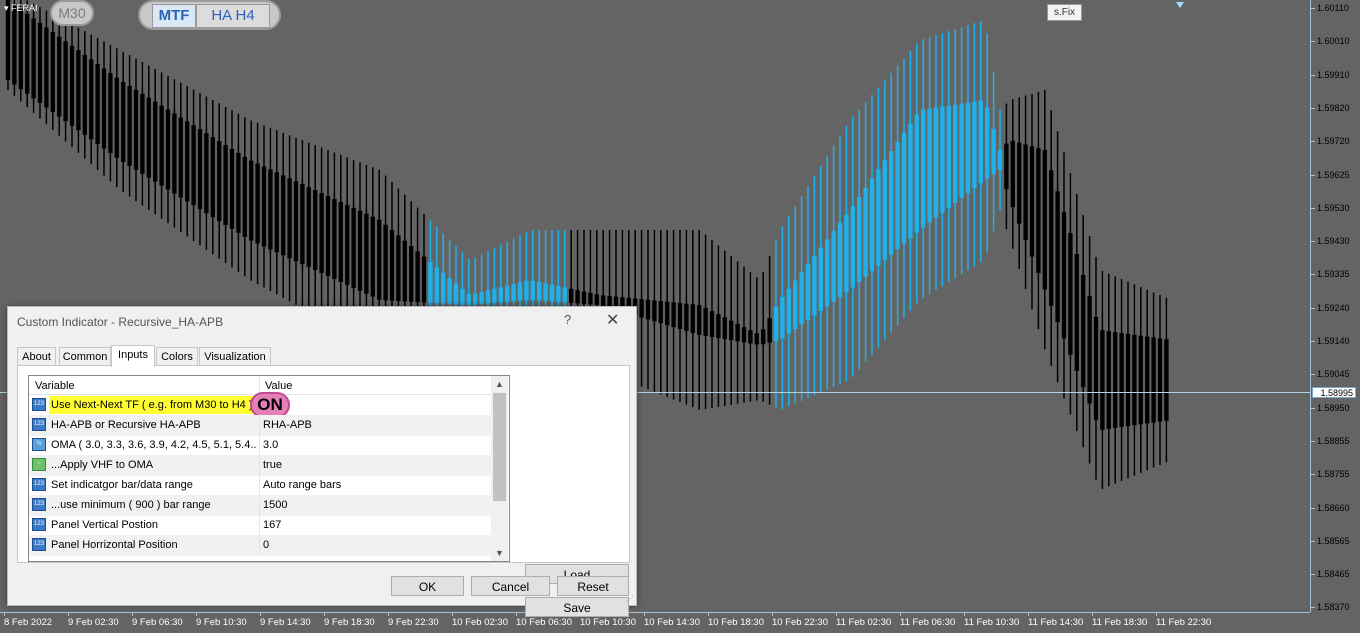 This screenshot has width=1360, height=633. I want to click on ha-h4-button: HA H4, so click(233, 16).